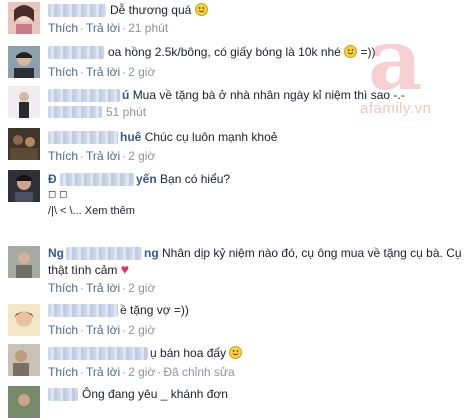 Image resolution: width=476 pixels, height=418 pixels. I want to click on commenter-name: ng, so click(151, 253).